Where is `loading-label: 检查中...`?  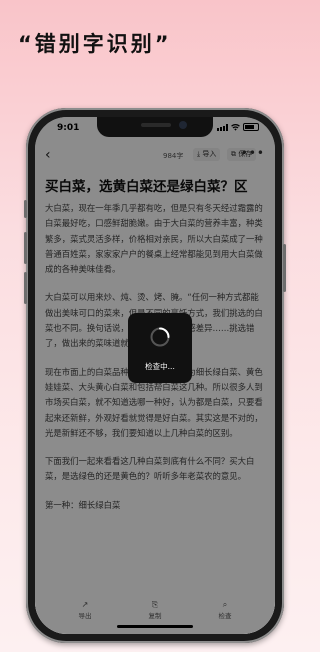
loading-label: 检查中... is located at coordinates (160, 366).